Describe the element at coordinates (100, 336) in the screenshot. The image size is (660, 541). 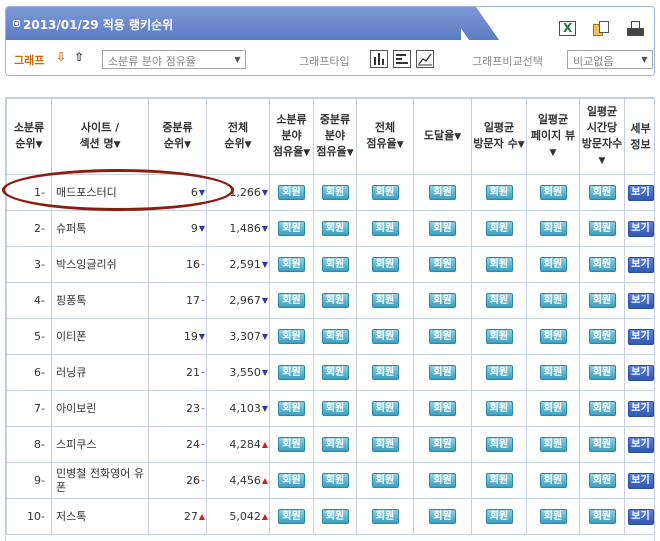
I see `site-name-cell: 이티폰` at that location.